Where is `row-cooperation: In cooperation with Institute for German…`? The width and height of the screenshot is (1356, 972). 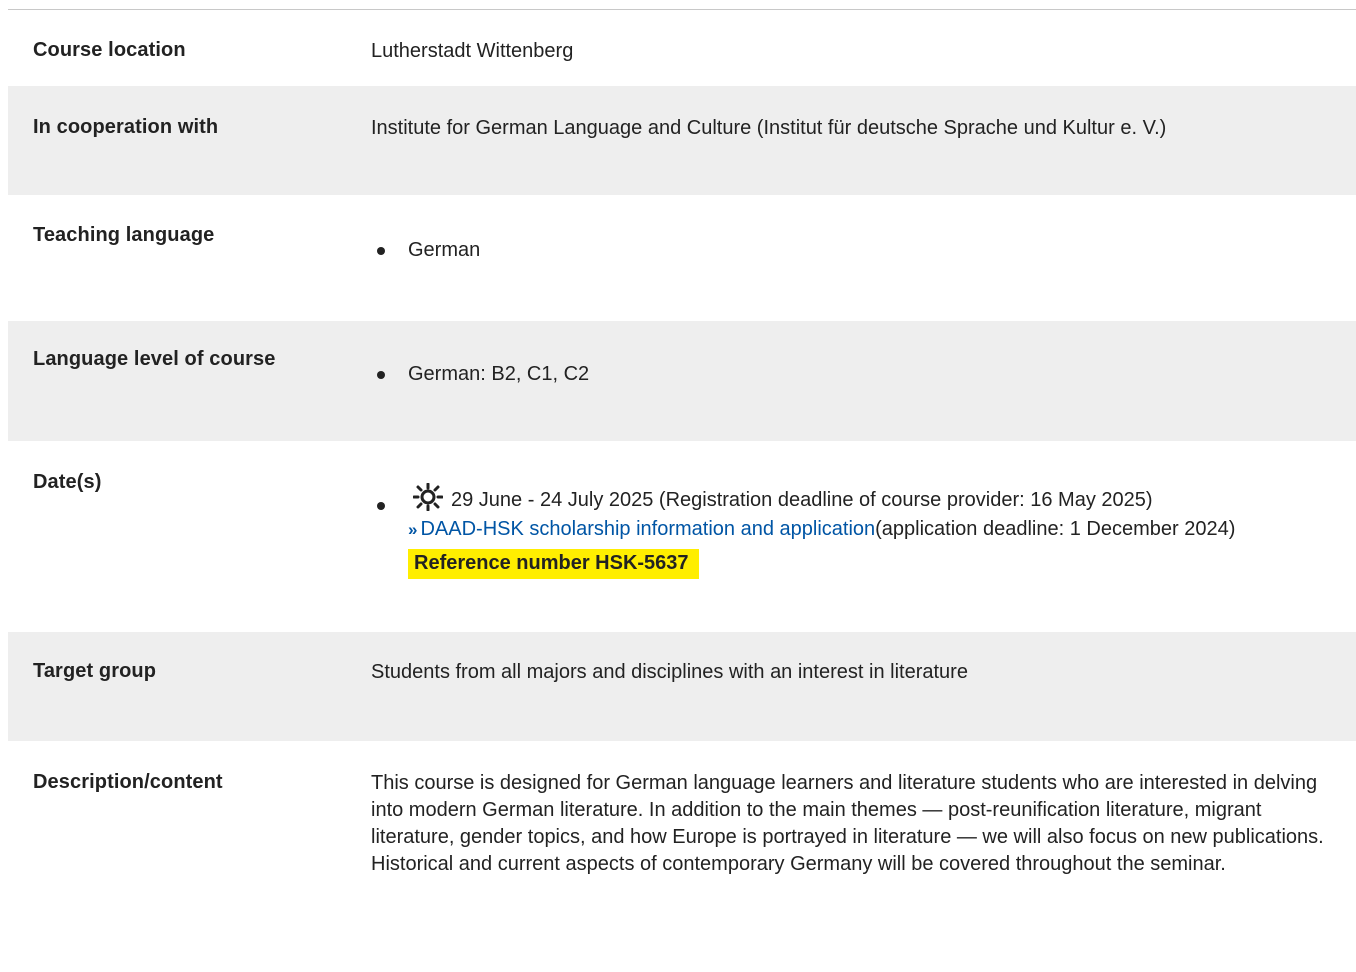 row-cooperation: In cooperation with Institute for German… is located at coordinates (682, 140).